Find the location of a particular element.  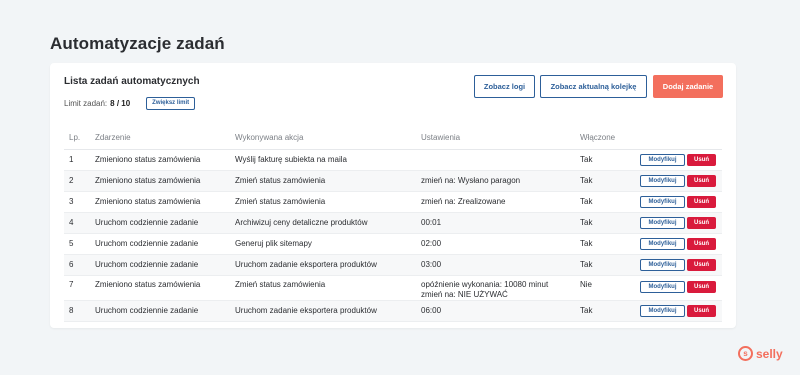

limit-value: 8 / 10 is located at coordinates (120, 103).